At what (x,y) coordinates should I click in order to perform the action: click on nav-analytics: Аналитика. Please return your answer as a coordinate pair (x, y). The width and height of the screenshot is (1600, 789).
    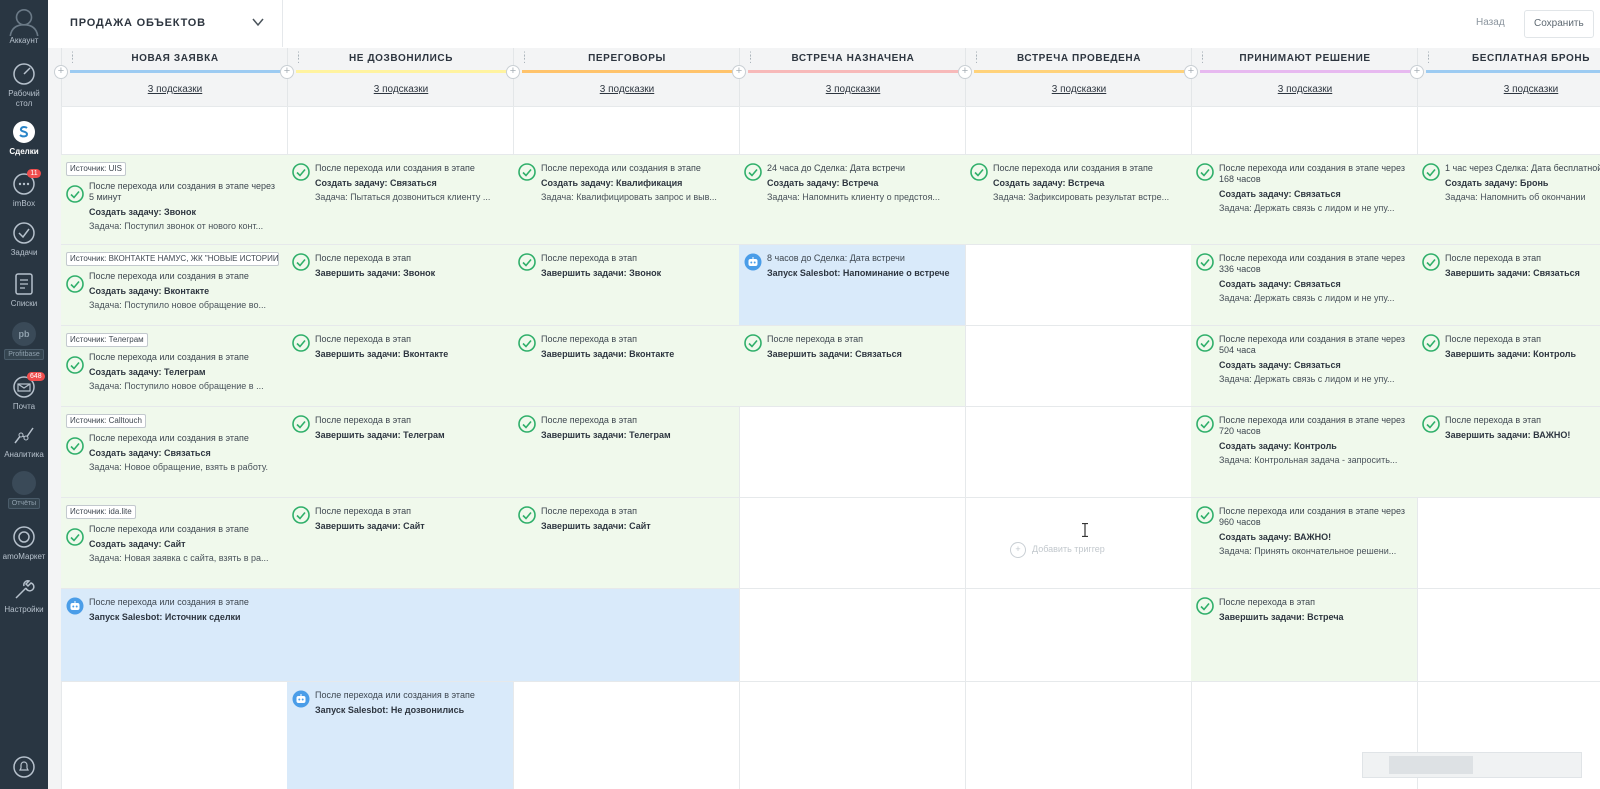
    Looking at the image, I should click on (24, 441).